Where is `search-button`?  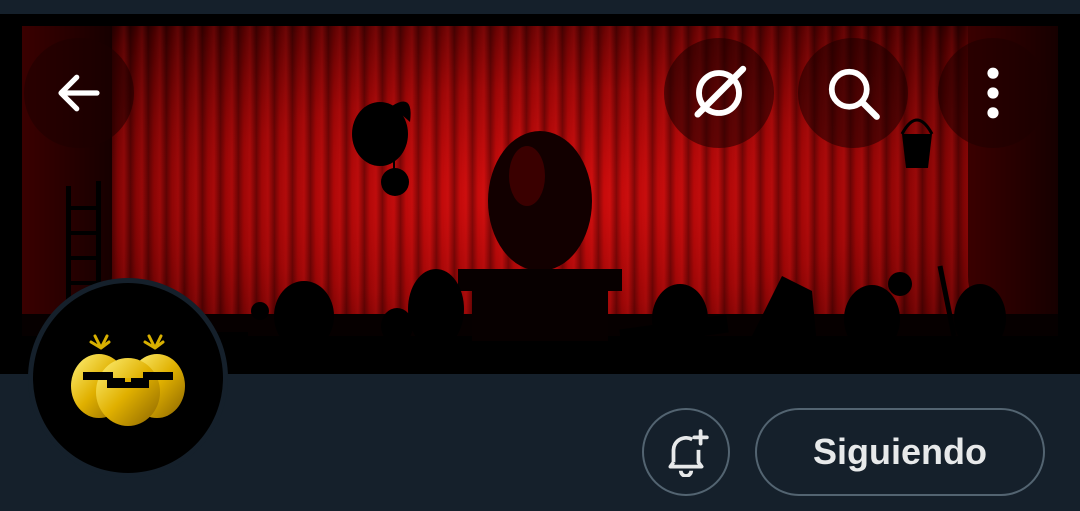
search-button is located at coordinates (853, 93).